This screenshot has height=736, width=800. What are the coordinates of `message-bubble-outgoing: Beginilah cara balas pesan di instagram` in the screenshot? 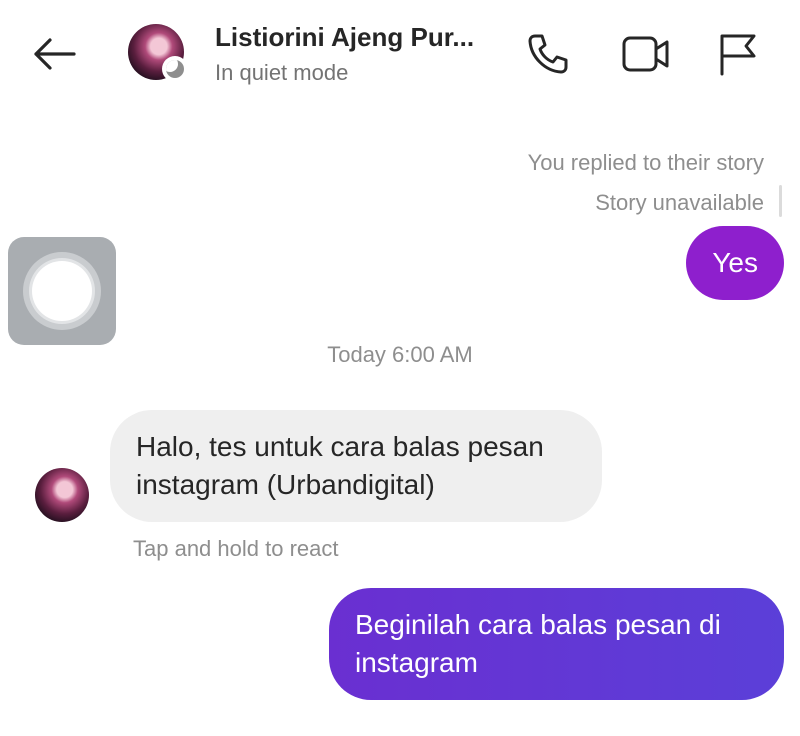 It's located at (556, 644).